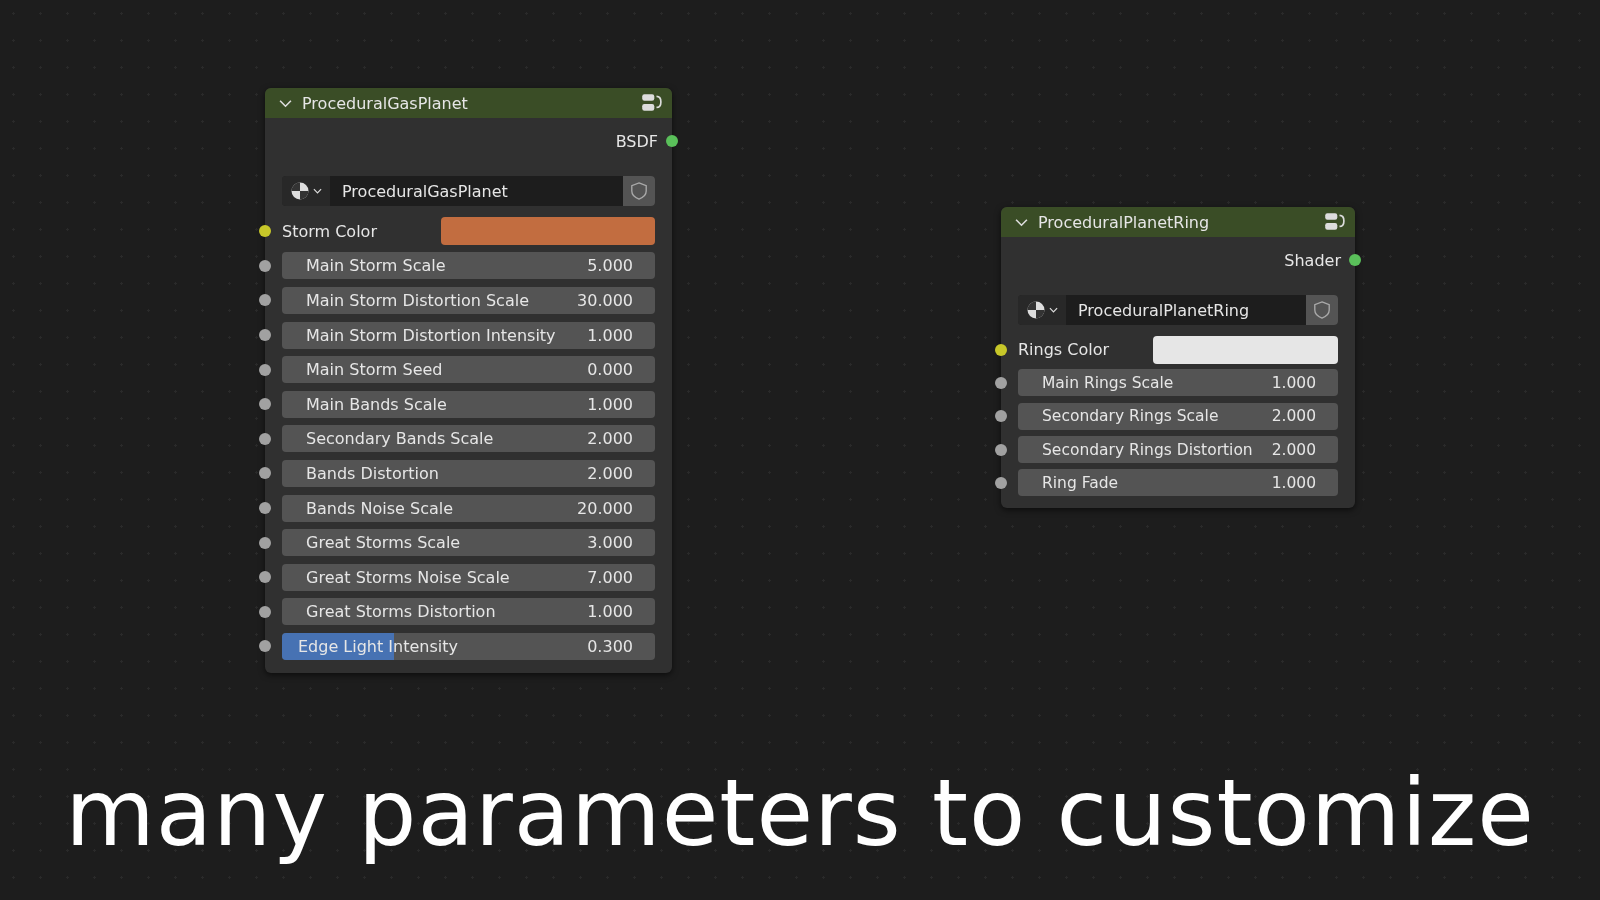 This screenshot has height=900, width=1600. What do you see at coordinates (468, 508) in the screenshot?
I see `number-field: Bands Noise Scale 20.000` at bounding box center [468, 508].